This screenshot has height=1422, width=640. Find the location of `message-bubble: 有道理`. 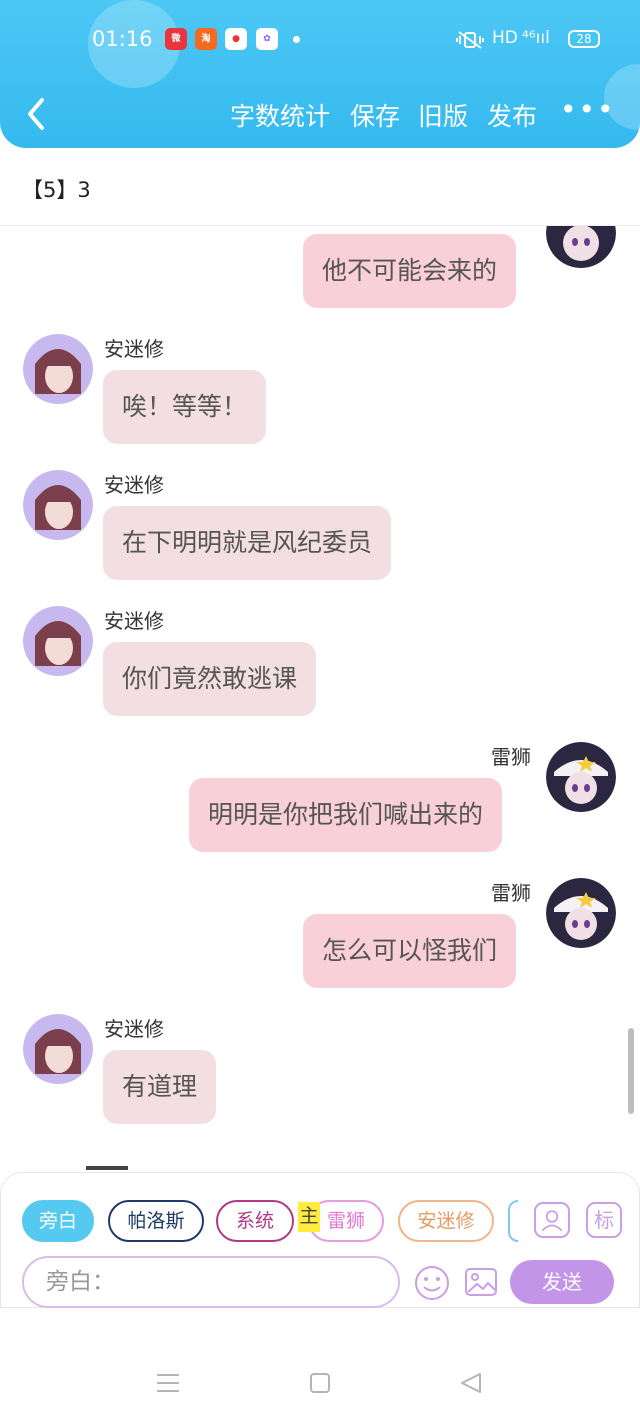

message-bubble: 有道理 is located at coordinates (160, 1087).